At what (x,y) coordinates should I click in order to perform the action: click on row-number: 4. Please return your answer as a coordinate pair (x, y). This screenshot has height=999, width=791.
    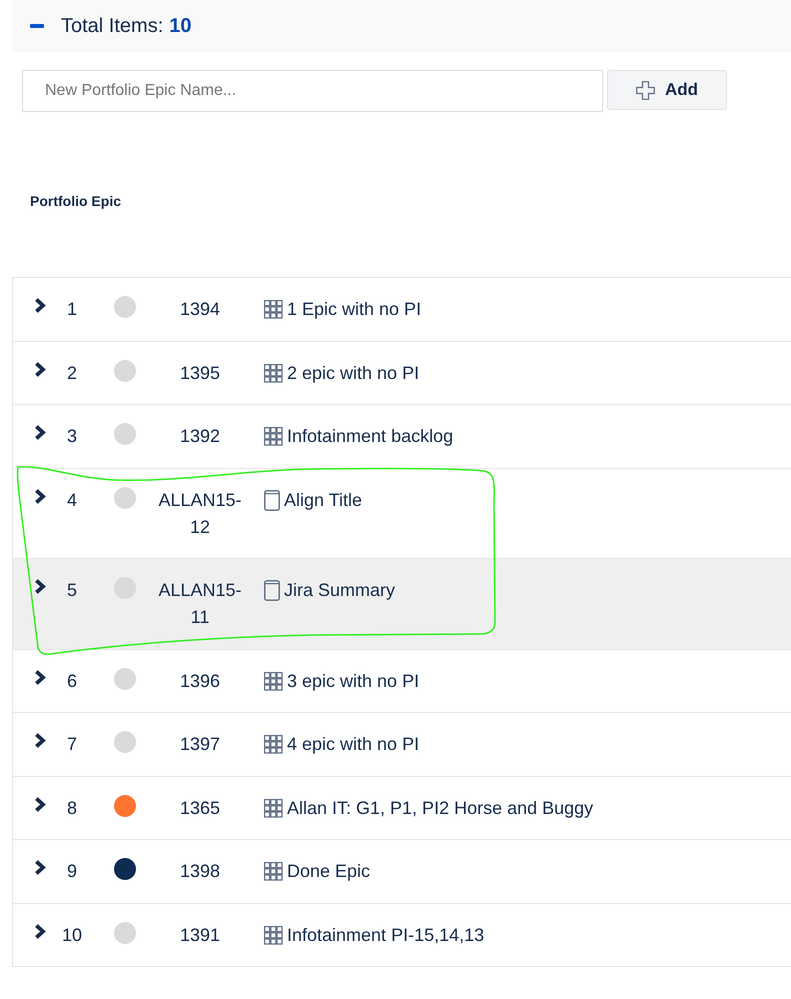
    Looking at the image, I should click on (71, 500).